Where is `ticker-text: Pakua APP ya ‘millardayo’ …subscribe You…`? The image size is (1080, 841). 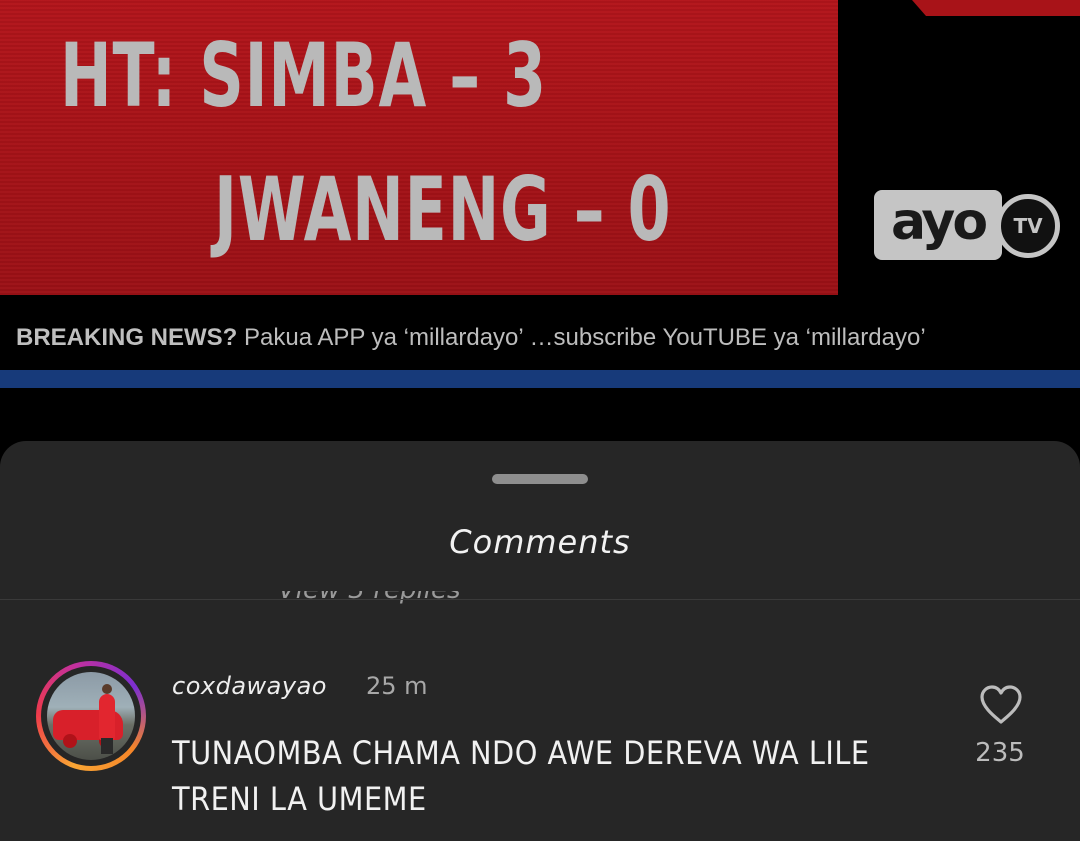
ticker-text: Pakua APP ya ‘millardayo’ …subscribe You… is located at coordinates (581, 337).